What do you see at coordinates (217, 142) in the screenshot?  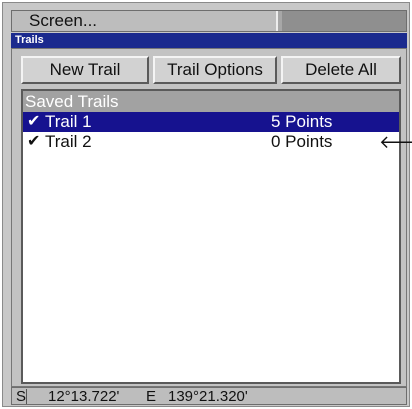 I see `trail-row-2: ✔ Trail 2 0 Points 🡐` at bounding box center [217, 142].